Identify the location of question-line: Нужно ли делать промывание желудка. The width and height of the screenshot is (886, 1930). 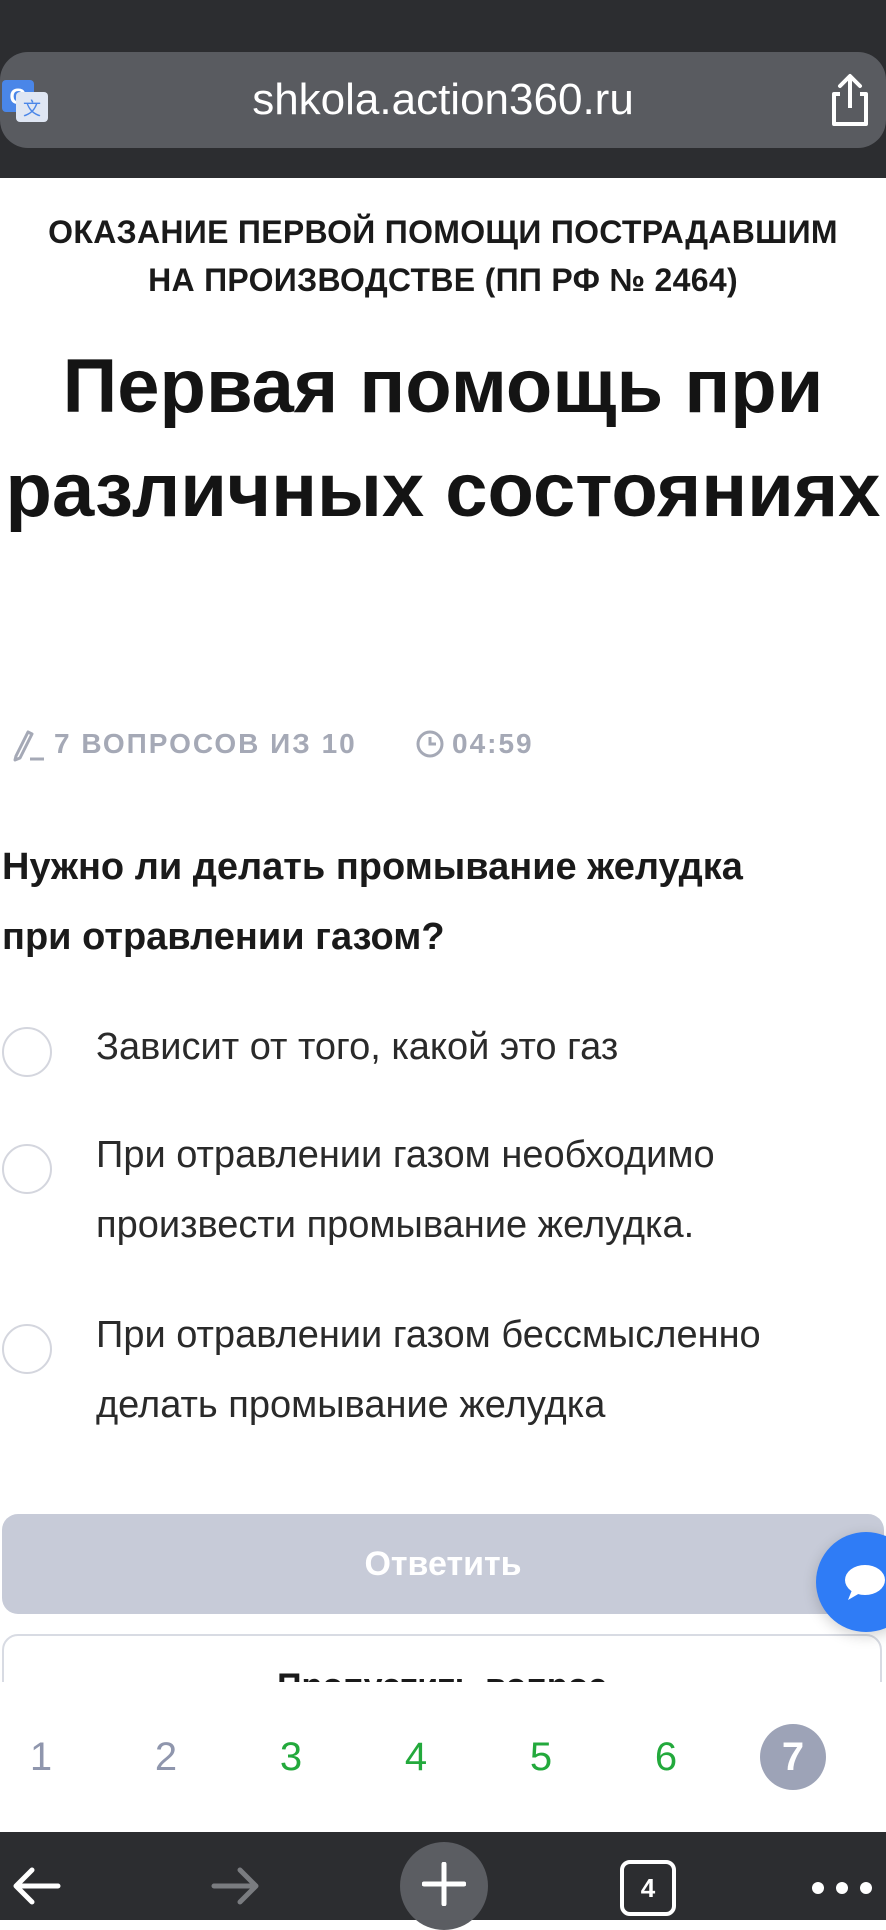
(372, 867).